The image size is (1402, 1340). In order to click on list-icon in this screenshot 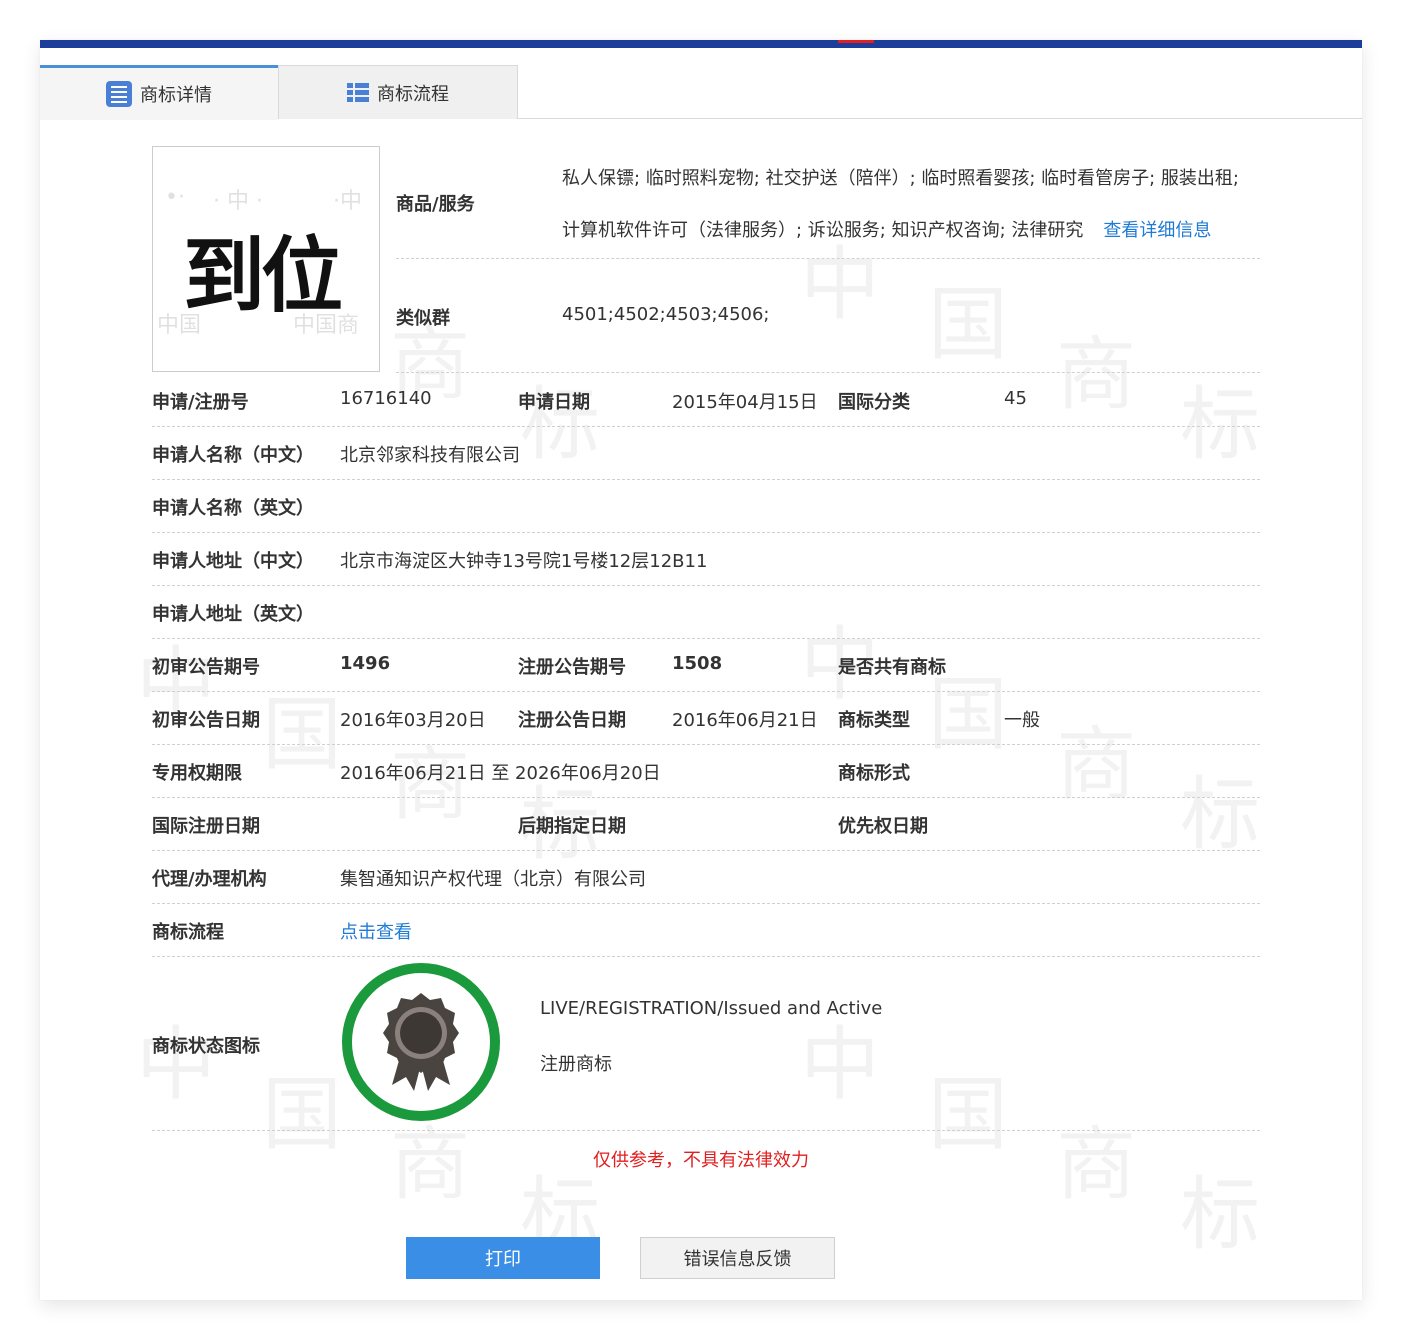, I will do `click(119, 94)`.